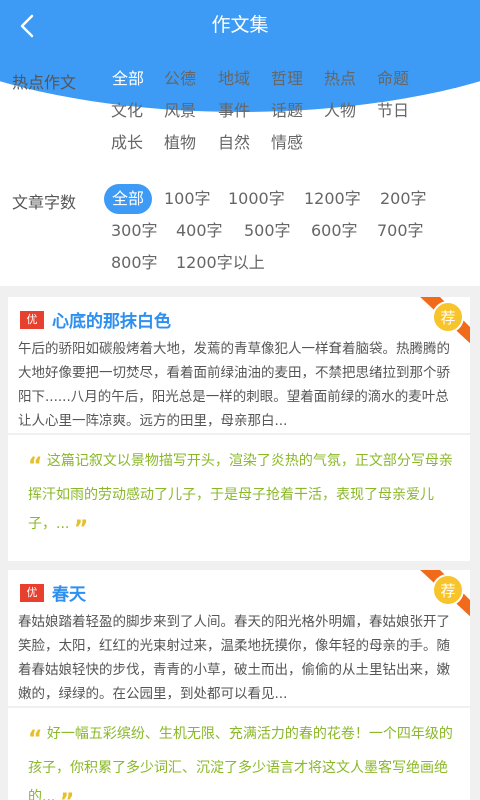 The height and width of the screenshot is (800, 480). I want to click on topic-option-5: 命题, so click(393, 79).